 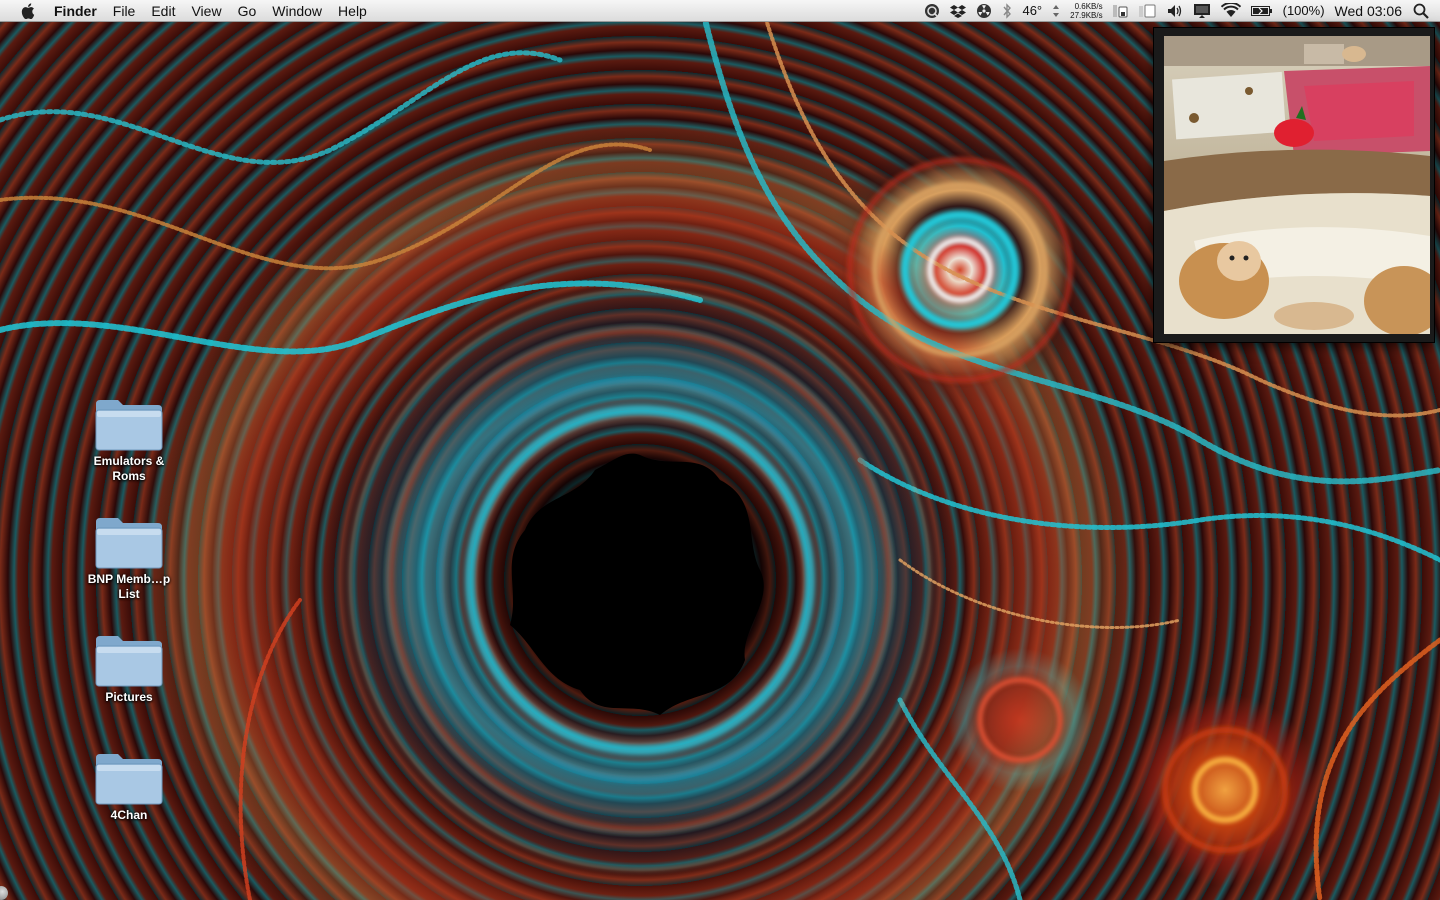 I want to click on network-meter: 0.6KB/s 27.9KB/s, so click(x=1086, y=11).